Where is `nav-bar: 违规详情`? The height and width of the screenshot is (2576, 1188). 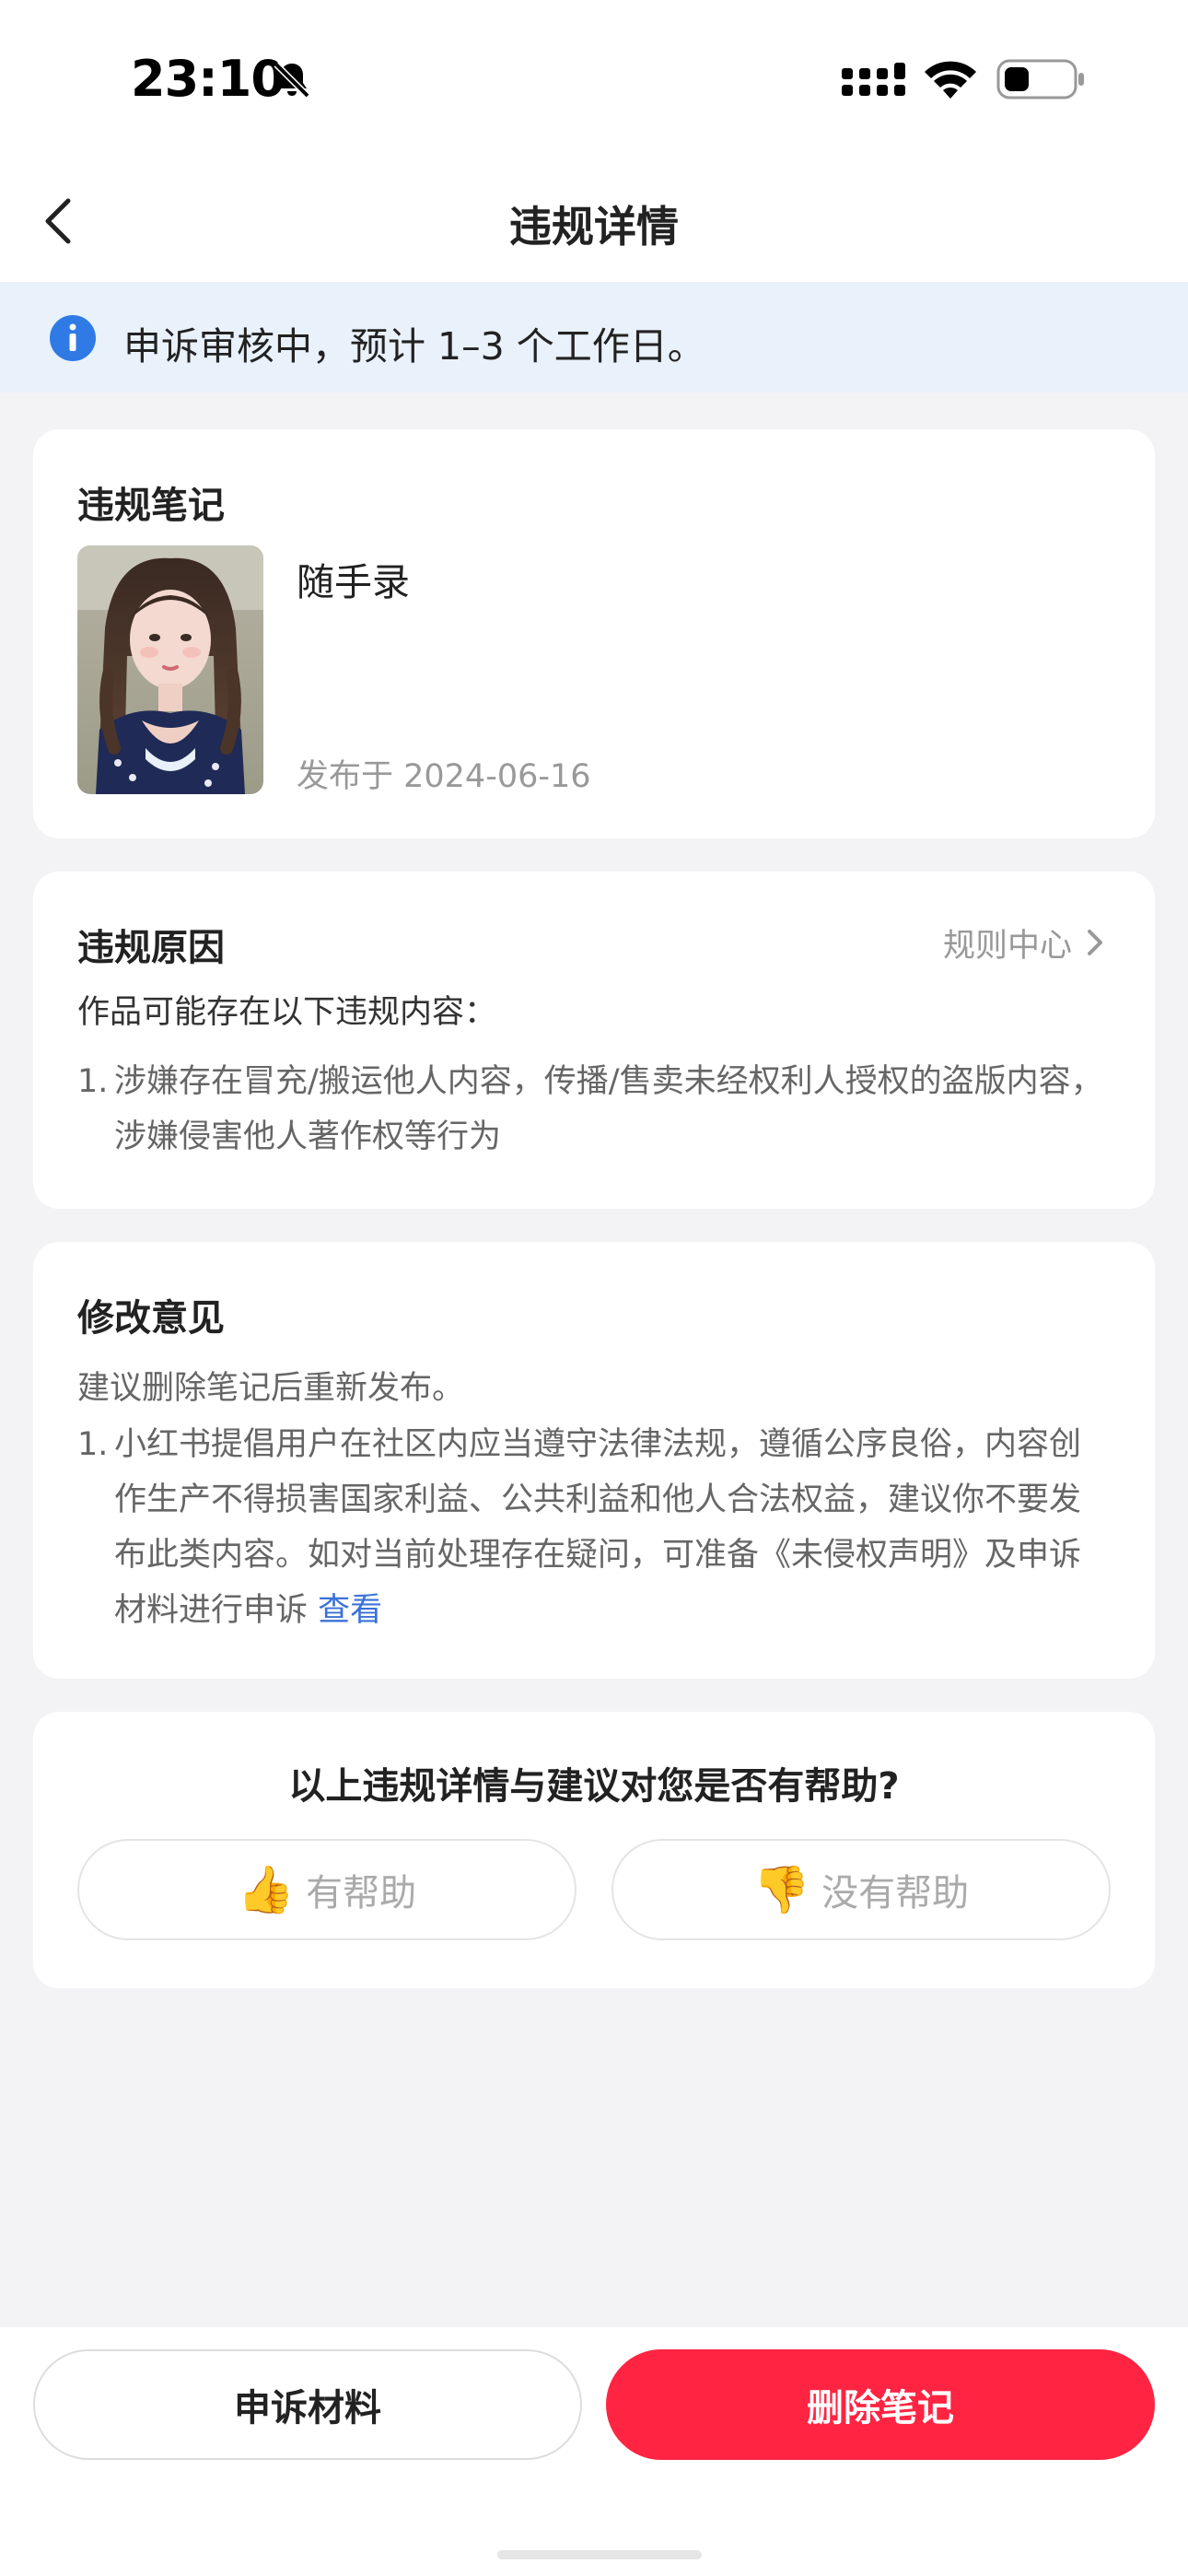 nav-bar: 违规详情 is located at coordinates (594, 219).